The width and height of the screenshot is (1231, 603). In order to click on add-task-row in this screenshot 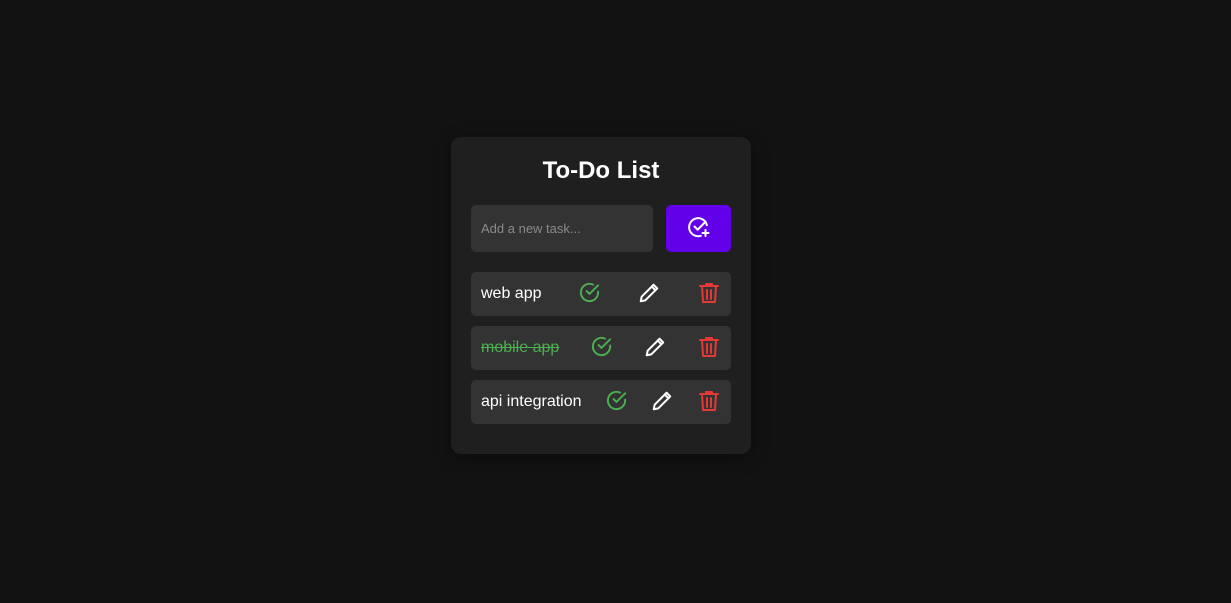, I will do `click(601, 228)`.